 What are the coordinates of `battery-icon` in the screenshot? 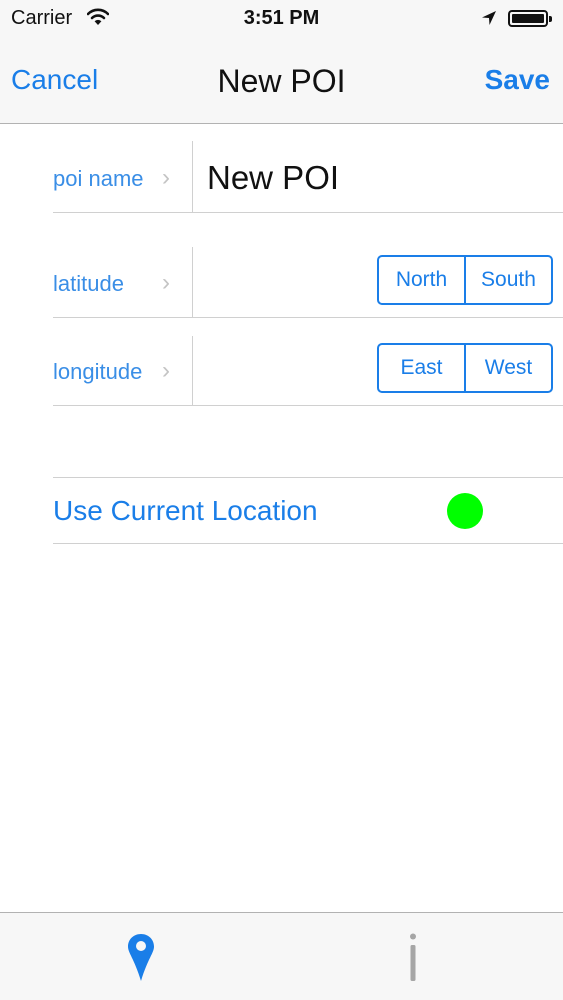 It's located at (530, 18).